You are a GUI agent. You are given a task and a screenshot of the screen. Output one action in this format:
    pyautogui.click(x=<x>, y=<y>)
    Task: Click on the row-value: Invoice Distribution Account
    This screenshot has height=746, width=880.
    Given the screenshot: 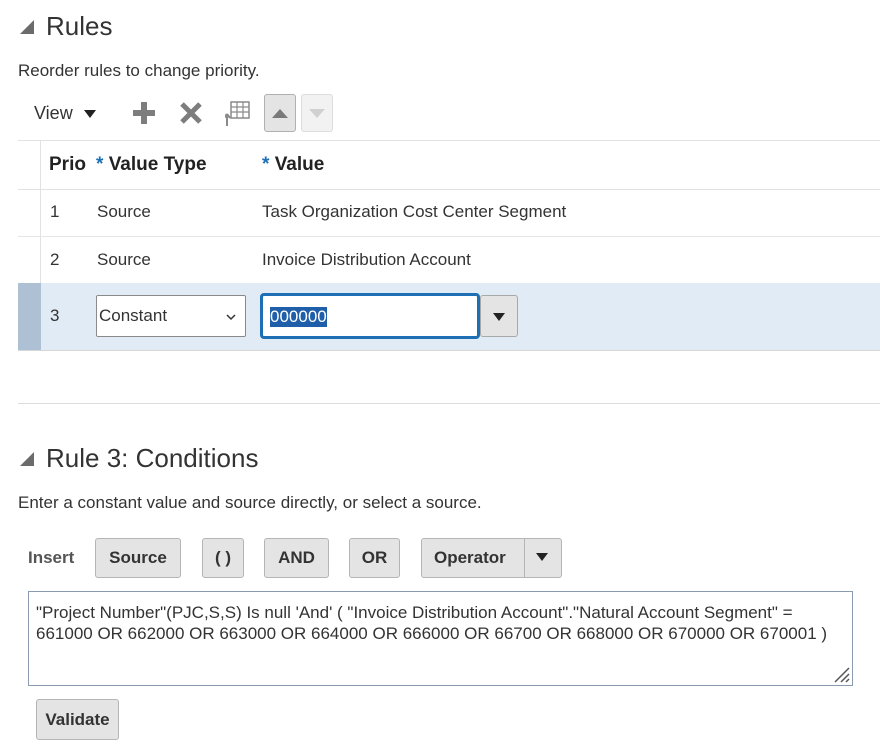 What is the action you would take?
    pyautogui.click(x=366, y=259)
    